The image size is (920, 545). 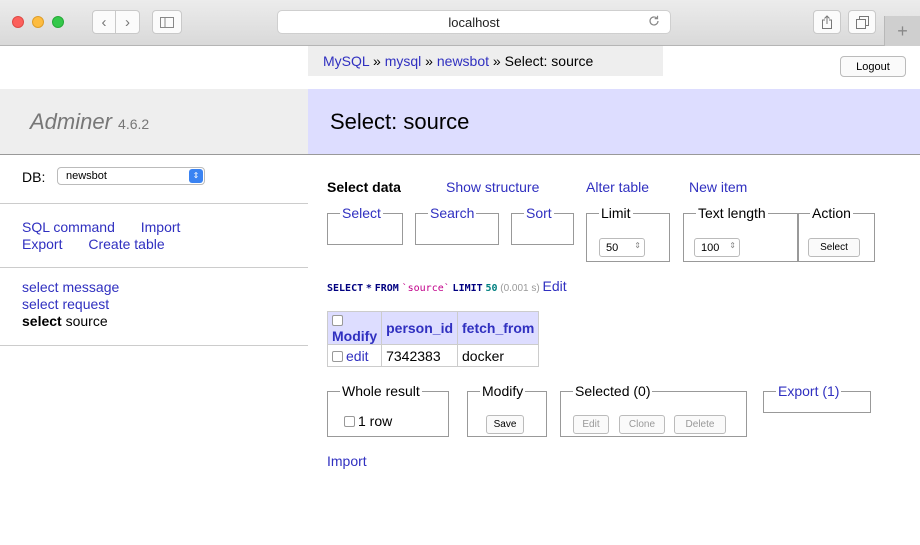 I want to click on tab-select-data: Select data, so click(x=364, y=187).